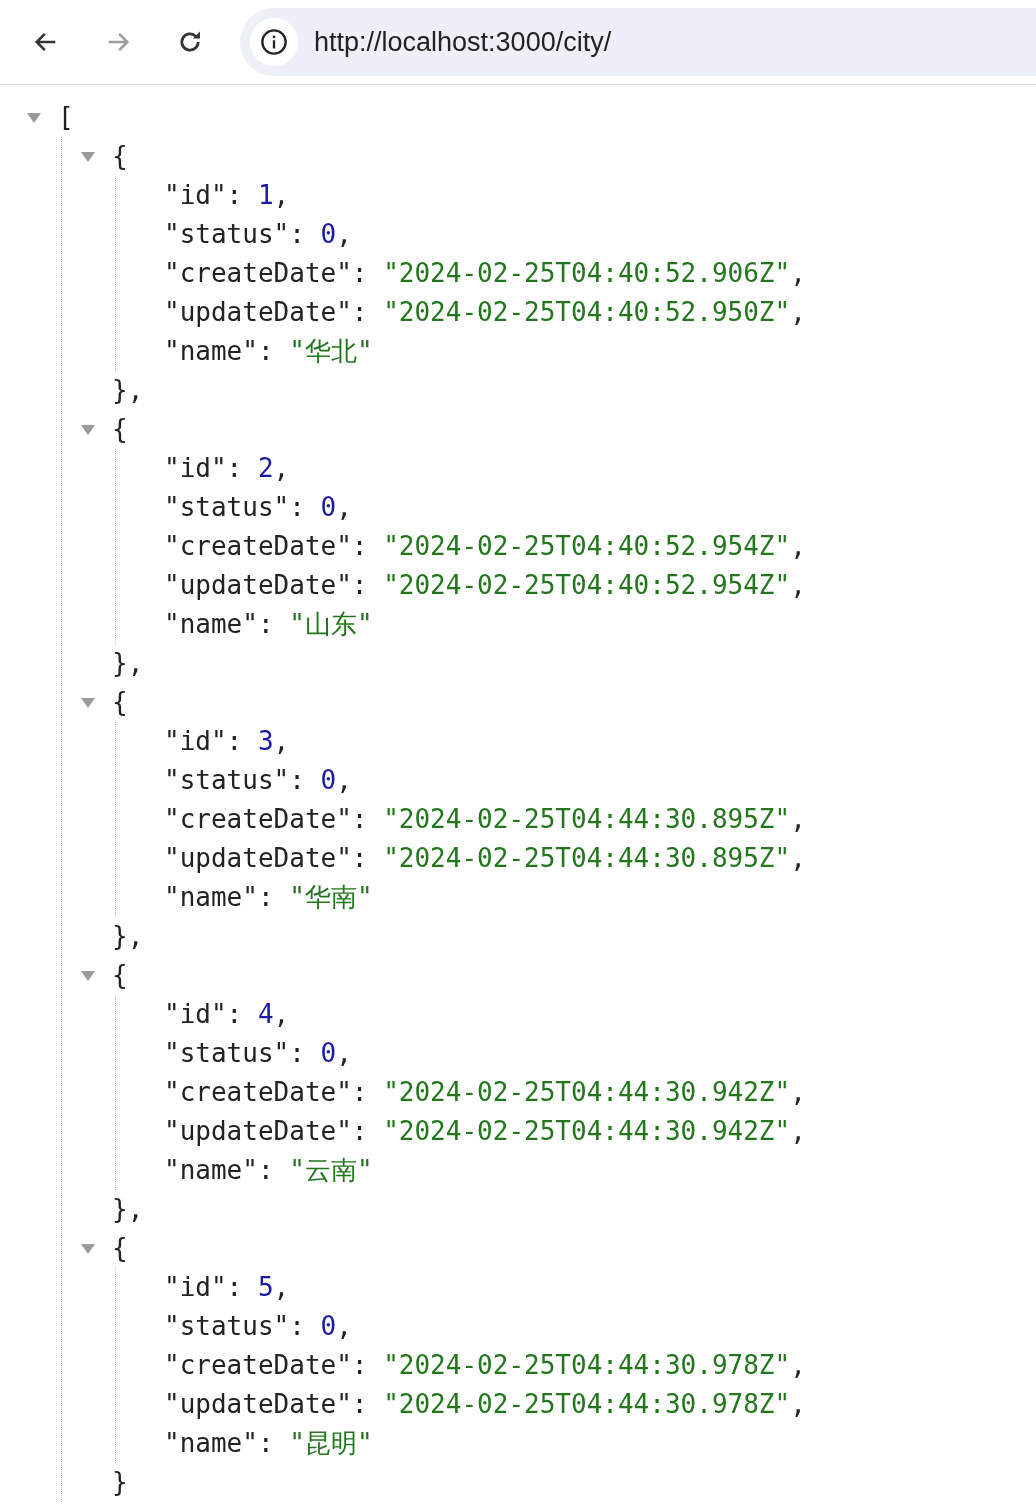 This screenshot has height=1506, width=1036. What do you see at coordinates (638, 42) in the screenshot?
I see `address-bar: http://localhost:3000/city/` at bounding box center [638, 42].